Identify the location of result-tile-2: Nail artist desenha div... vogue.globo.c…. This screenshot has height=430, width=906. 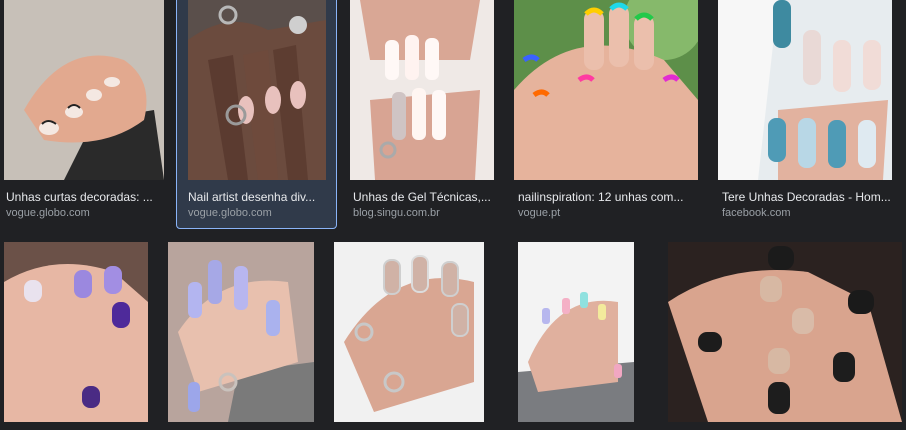
(256, 115).